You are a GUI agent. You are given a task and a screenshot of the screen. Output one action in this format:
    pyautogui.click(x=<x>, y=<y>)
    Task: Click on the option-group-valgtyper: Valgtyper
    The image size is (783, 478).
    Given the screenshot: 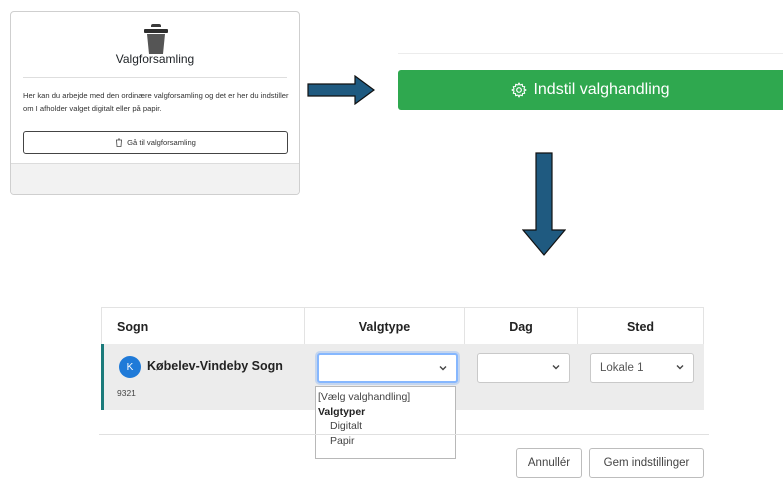 What is the action you would take?
    pyautogui.click(x=342, y=411)
    